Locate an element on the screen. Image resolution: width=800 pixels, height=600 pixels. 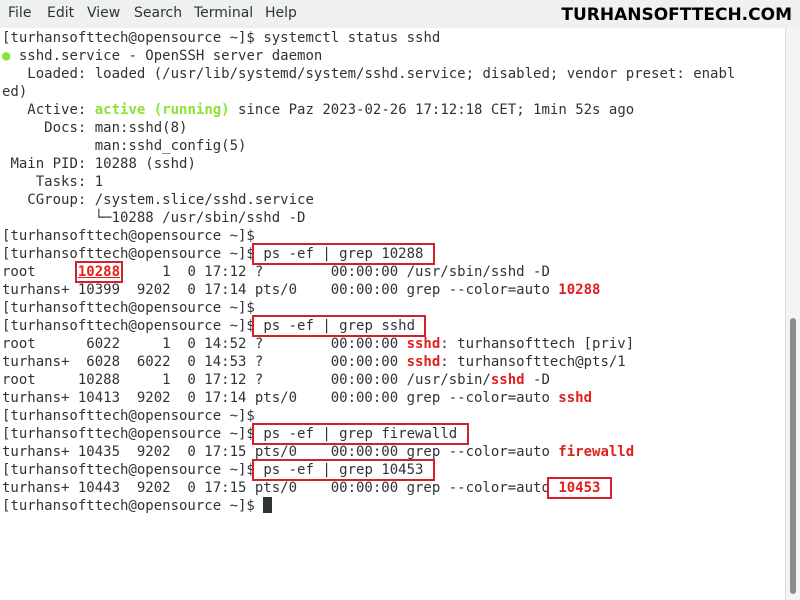
active-label: Active: is located at coordinates (57, 110).